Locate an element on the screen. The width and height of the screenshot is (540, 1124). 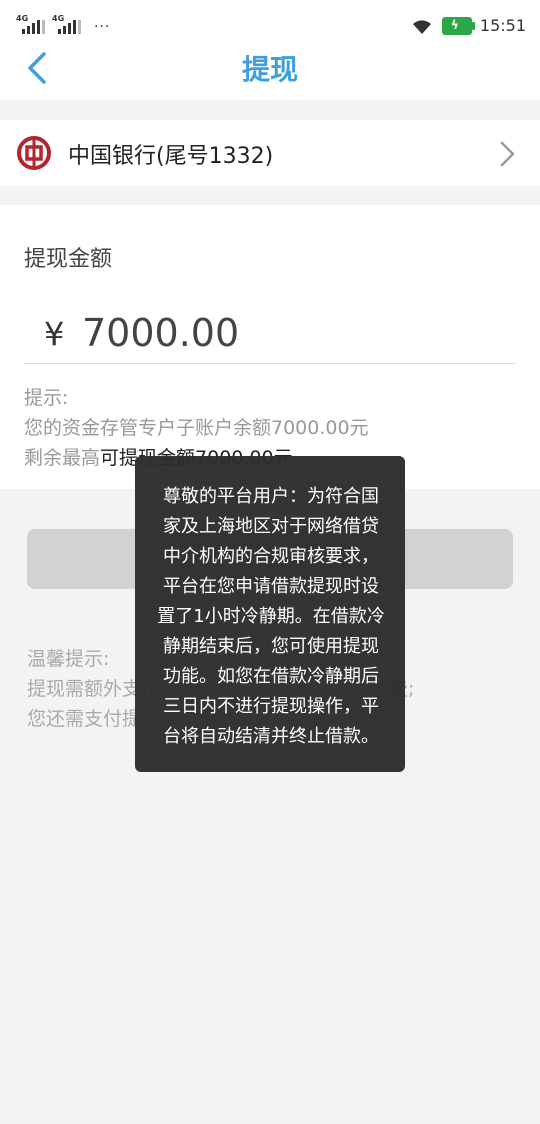
bank-card-selector: 中国银行(尾号1332) is located at coordinates (270, 153).